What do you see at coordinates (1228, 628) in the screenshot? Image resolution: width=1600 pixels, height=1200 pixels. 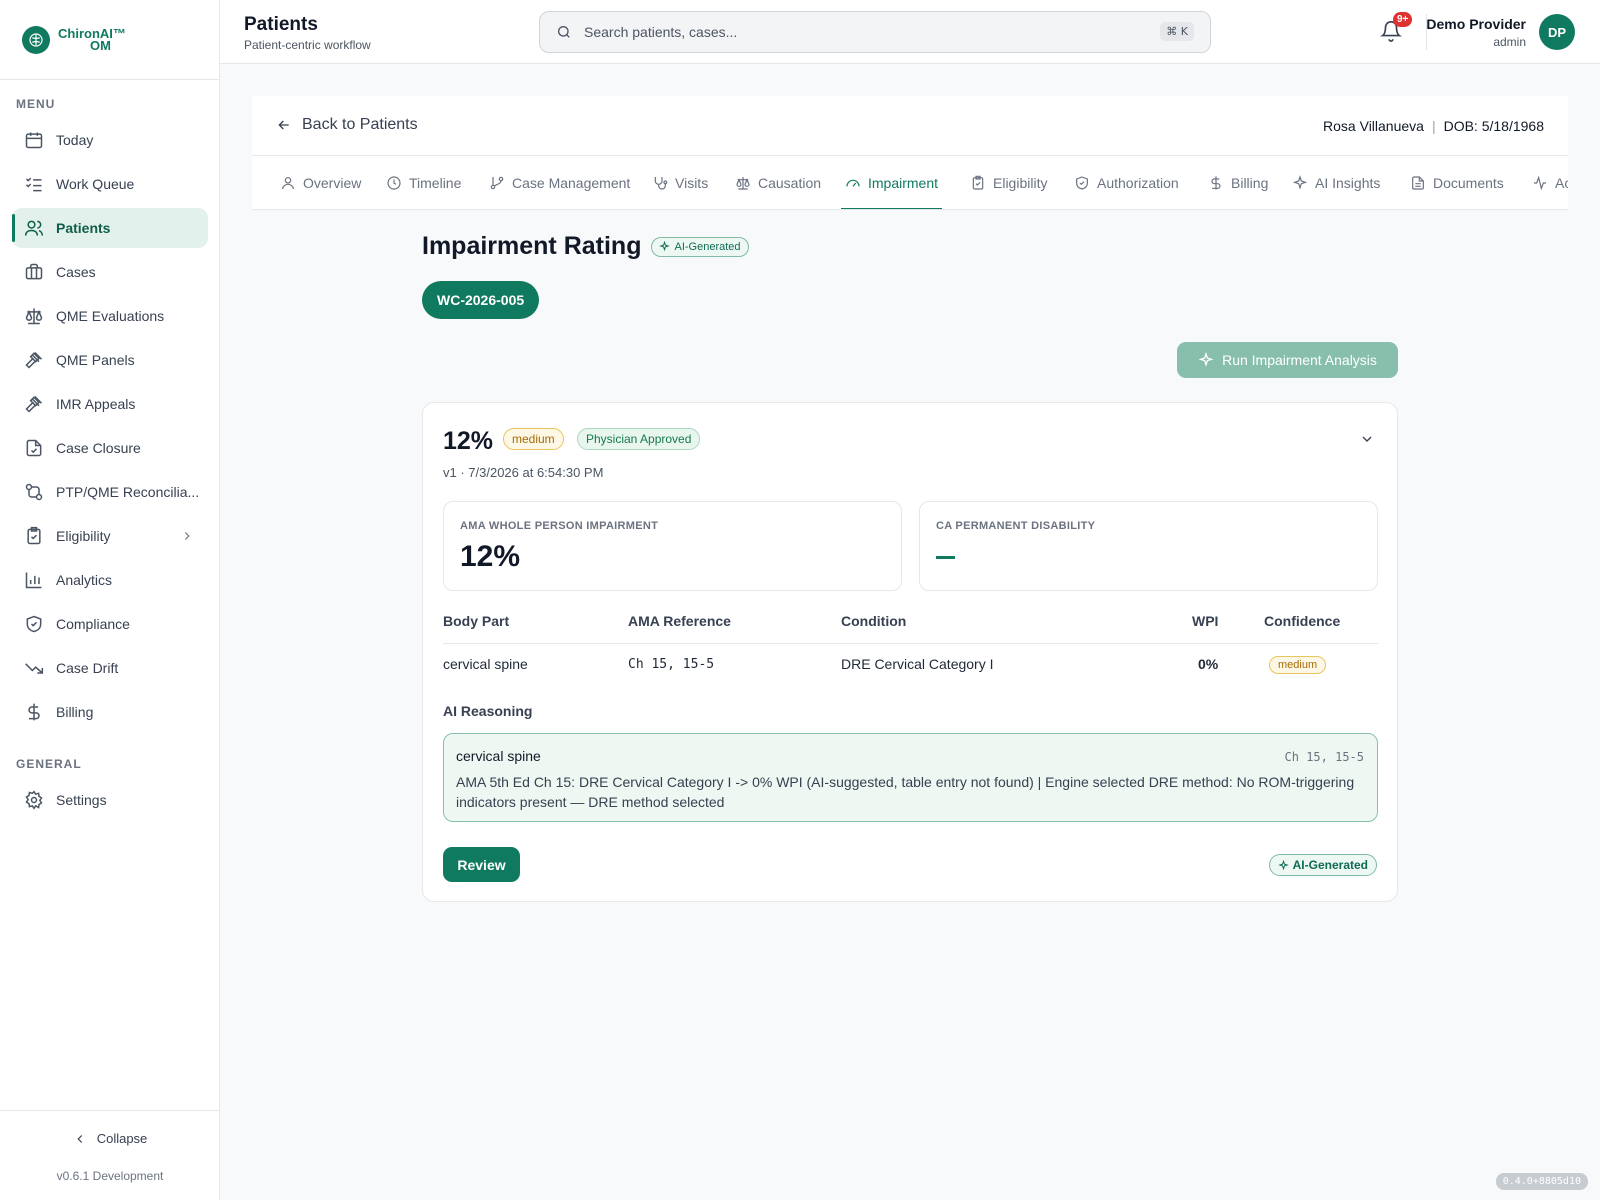 I see `col-wpi: WPI` at bounding box center [1228, 628].